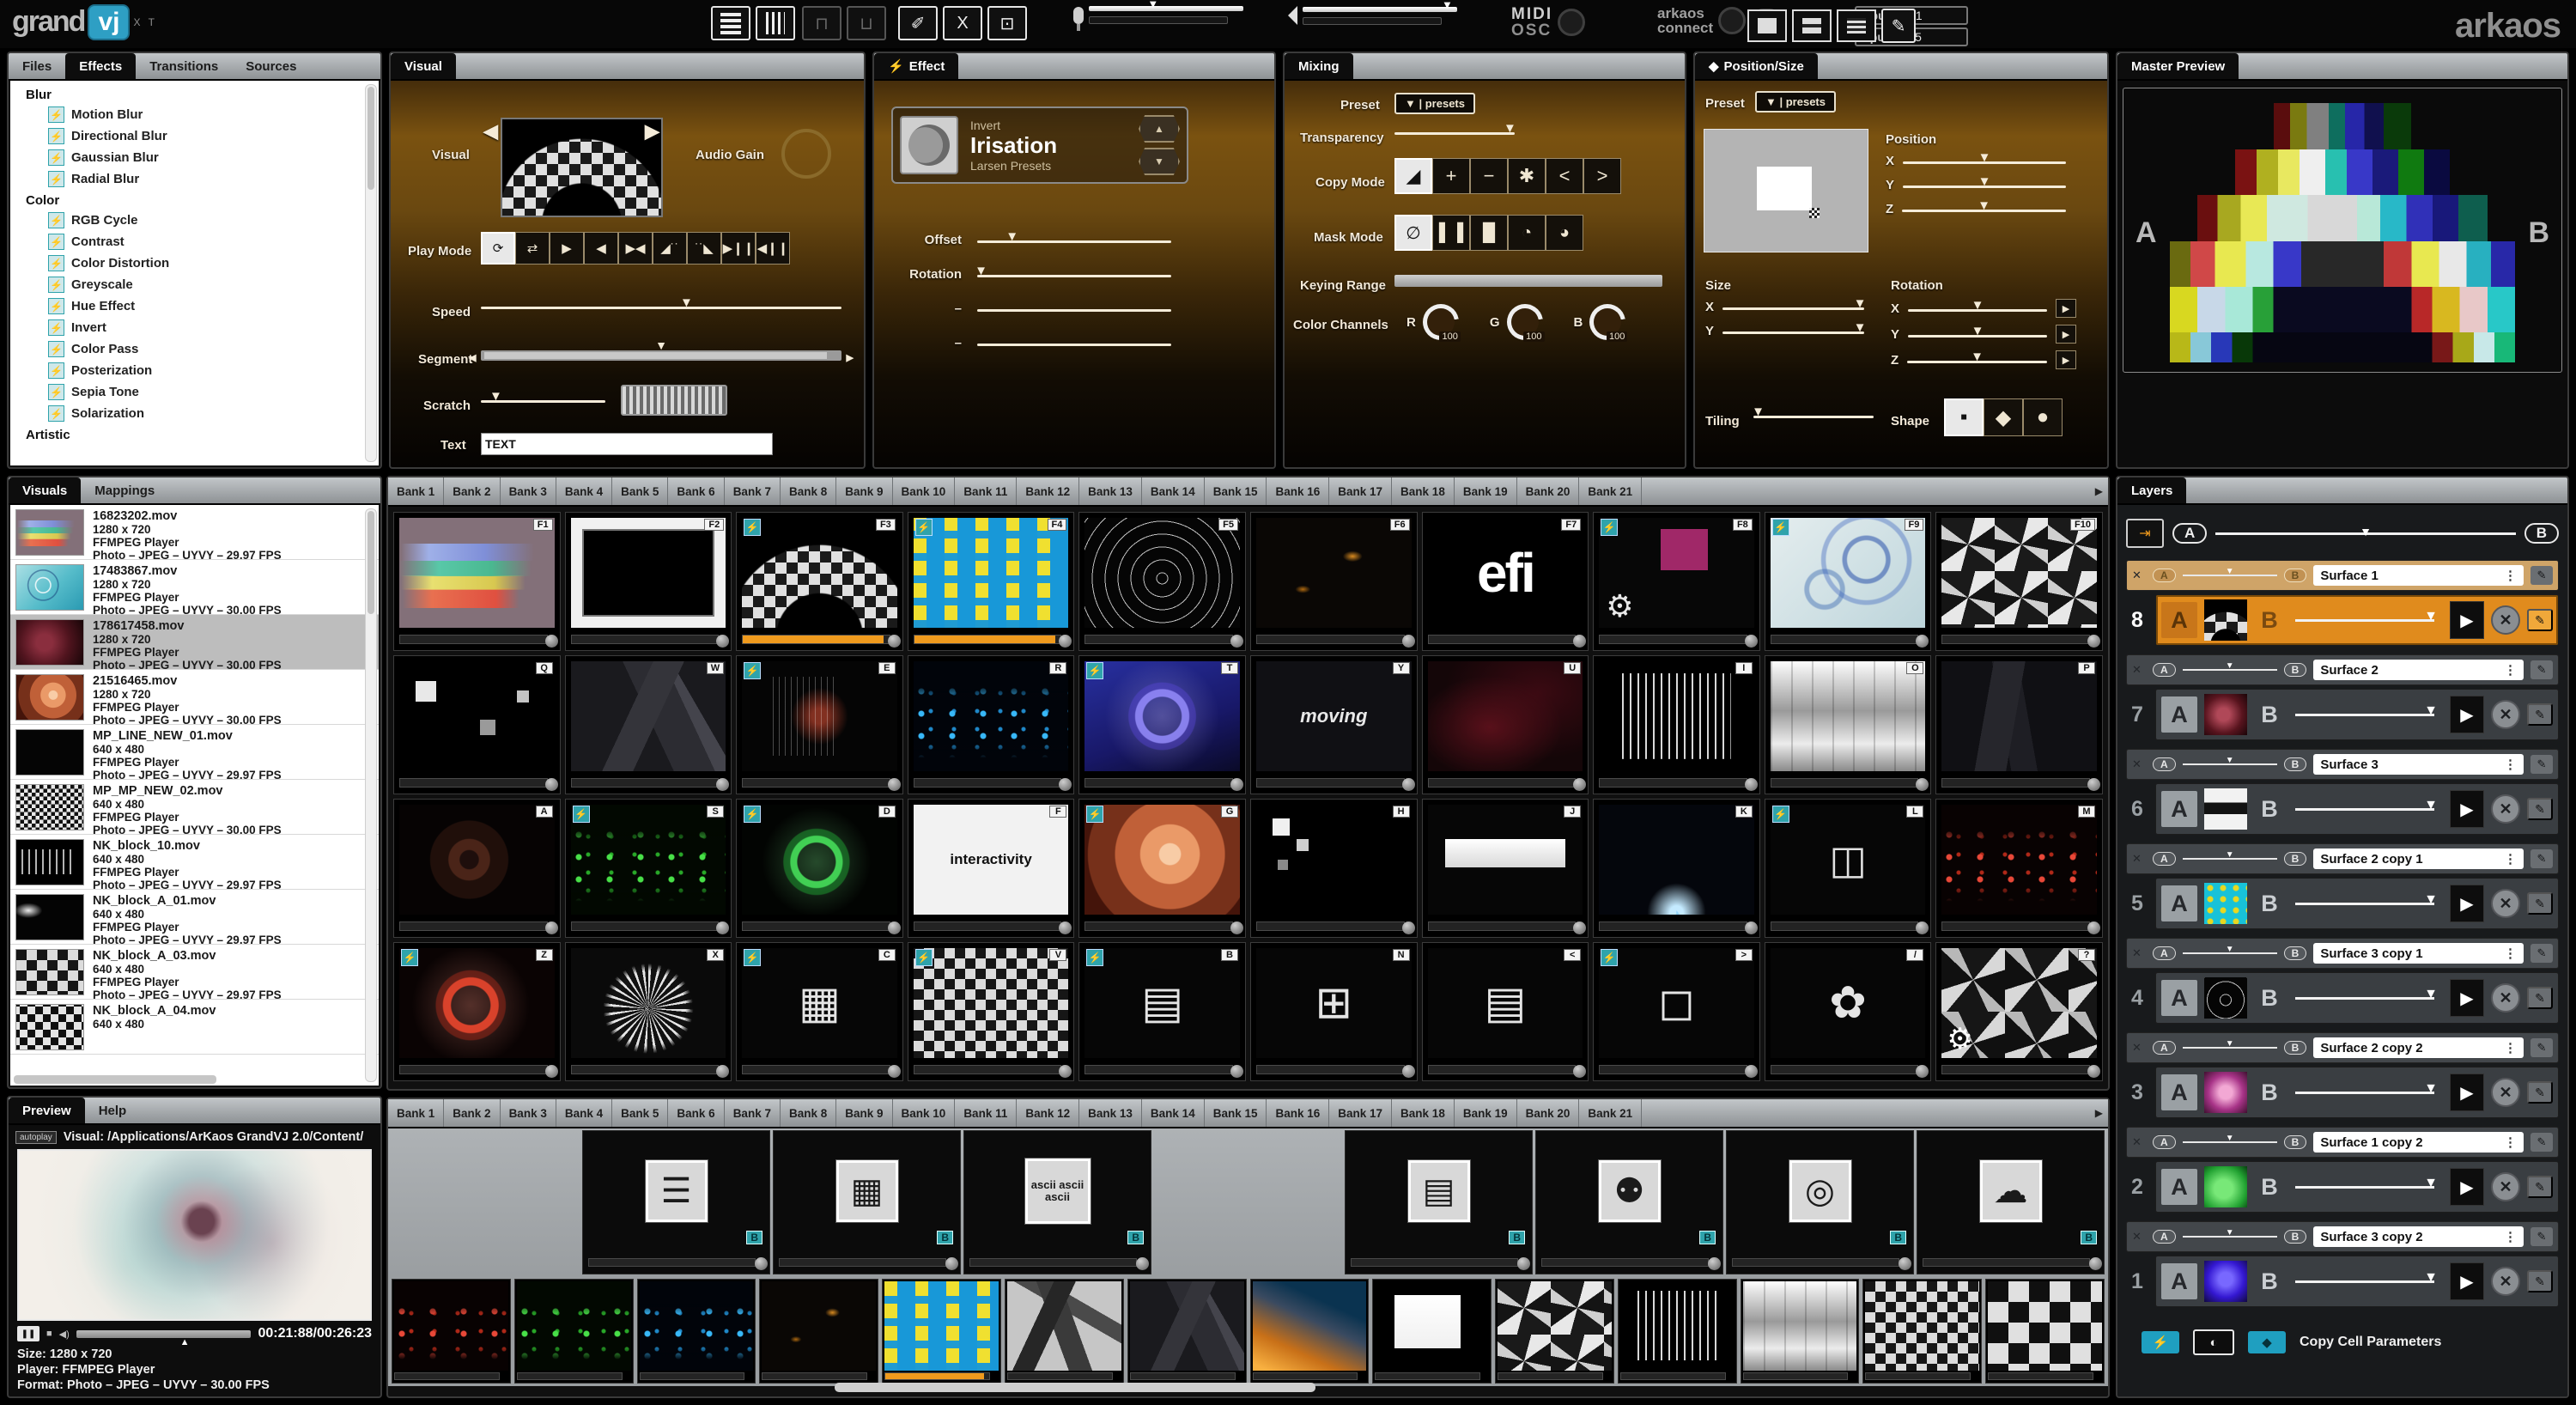 Image resolution: width=2576 pixels, height=1405 pixels. I want to click on copy-mode-button: <, so click(1565, 176).